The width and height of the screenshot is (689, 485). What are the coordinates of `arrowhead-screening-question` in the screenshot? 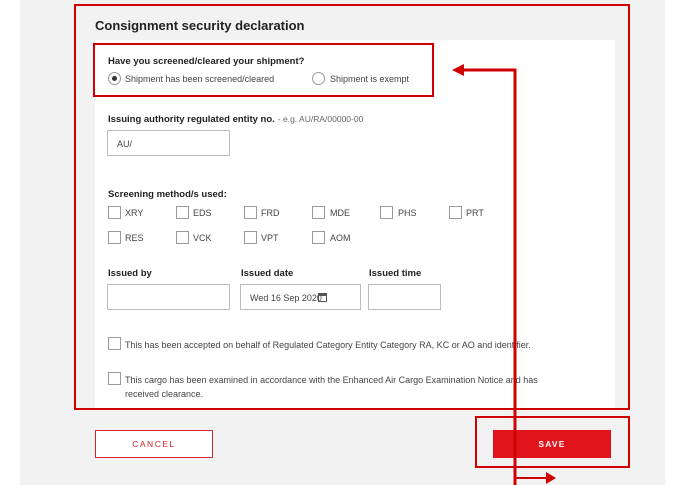 It's located at (458, 70).